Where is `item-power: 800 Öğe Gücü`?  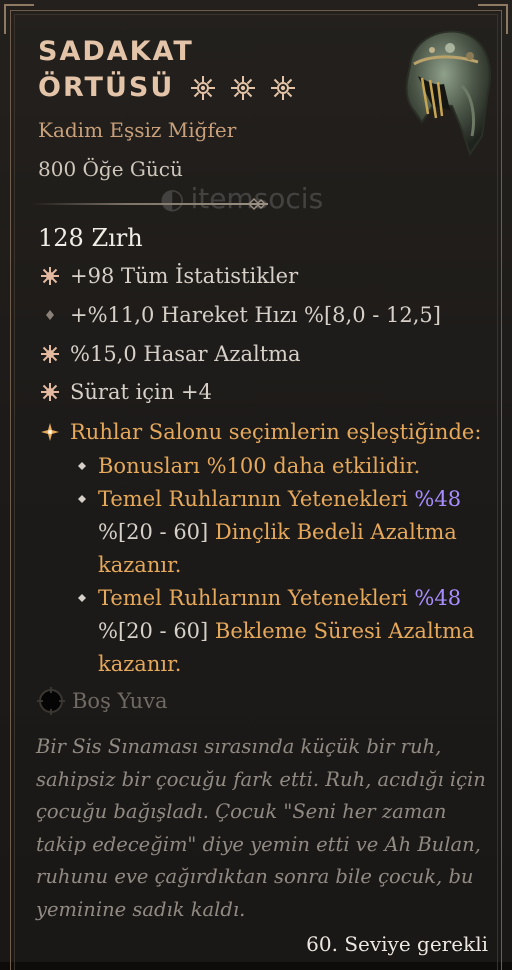
item-power: 800 Öğe Gücü is located at coordinates (110, 169).